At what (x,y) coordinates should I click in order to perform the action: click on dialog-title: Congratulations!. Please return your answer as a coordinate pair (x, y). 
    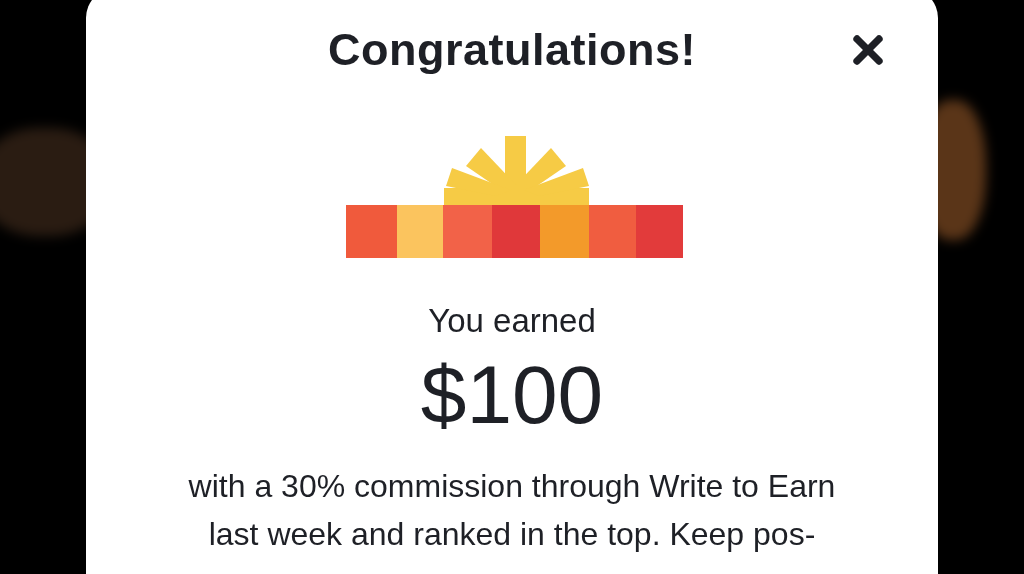
    Looking at the image, I should click on (512, 50).